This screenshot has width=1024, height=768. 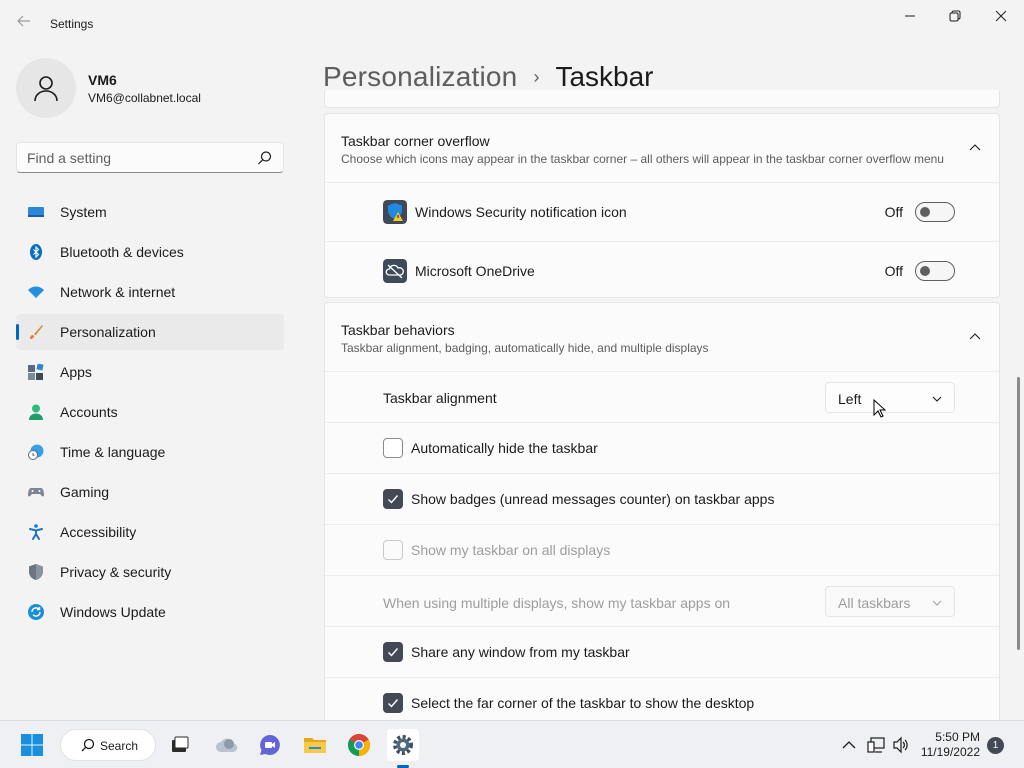 I want to click on sidebar-item-accounts: Accounts, so click(x=150, y=412).